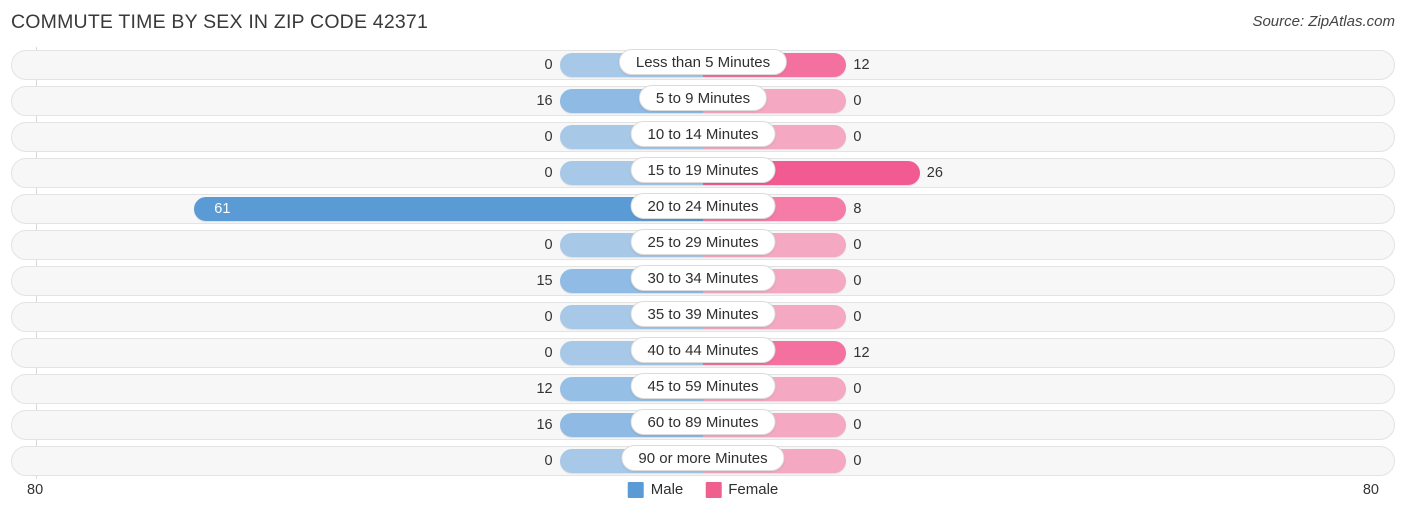 The image size is (1406, 523). Describe the element at coordinates (544, 389) in the screenshot. I see `male-value-label: 12` at that location.